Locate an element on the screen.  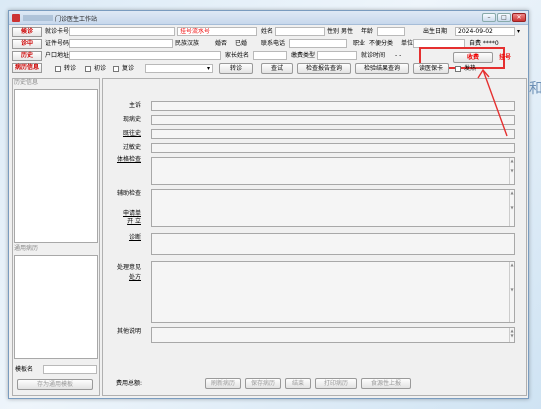
partial-background-character: 和 is located at coordinates (535, 89).